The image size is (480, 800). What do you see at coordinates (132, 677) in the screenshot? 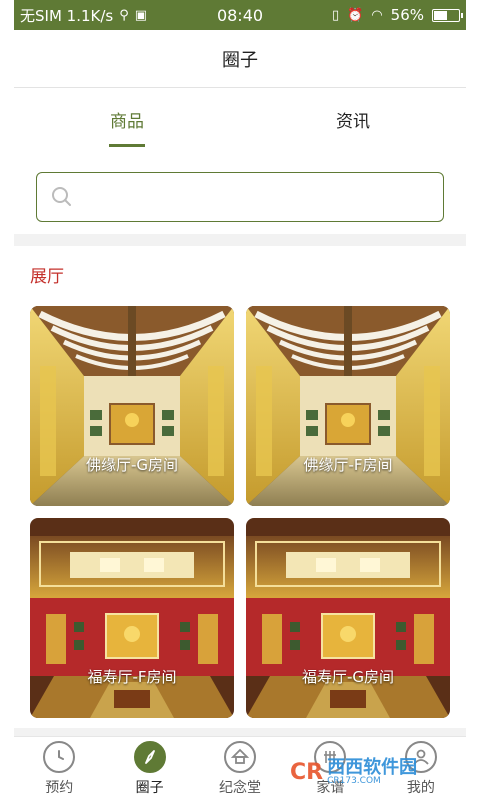
I see `hall-card-label: 福寿厅-F房间` at bounding box center [132, 677].